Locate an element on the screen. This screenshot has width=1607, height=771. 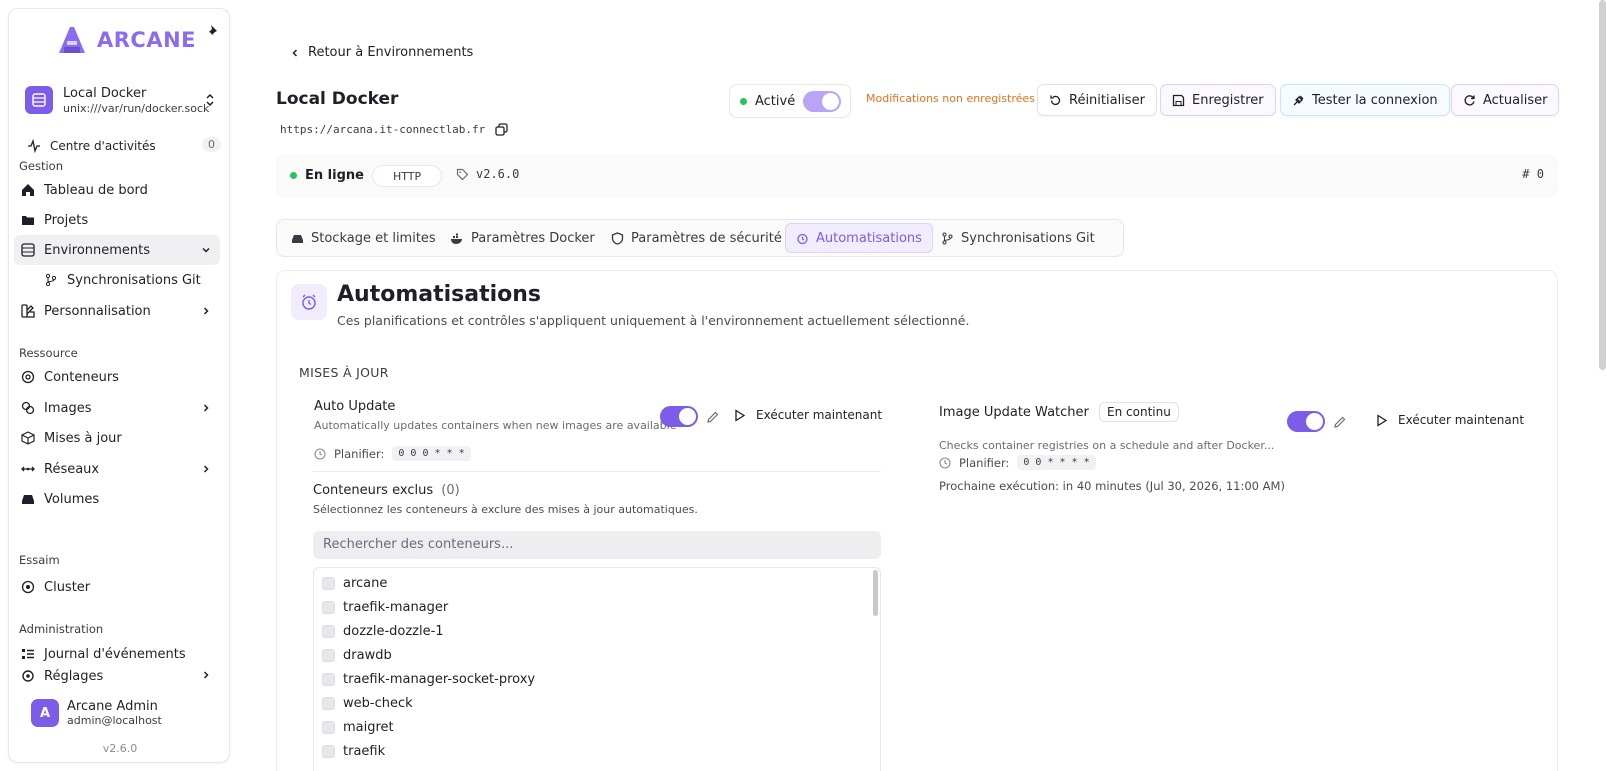
auto-update-title: Auto Update is located at coordinates (355, 406).